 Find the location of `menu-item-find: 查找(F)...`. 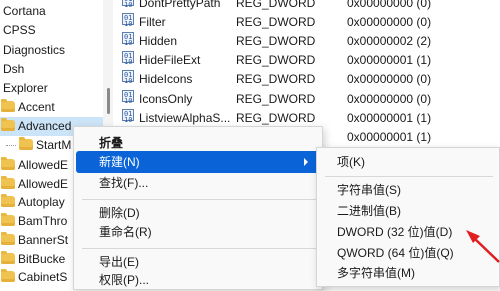

menu-item-find: 查找(F)... is located at coordinates (198, 183).